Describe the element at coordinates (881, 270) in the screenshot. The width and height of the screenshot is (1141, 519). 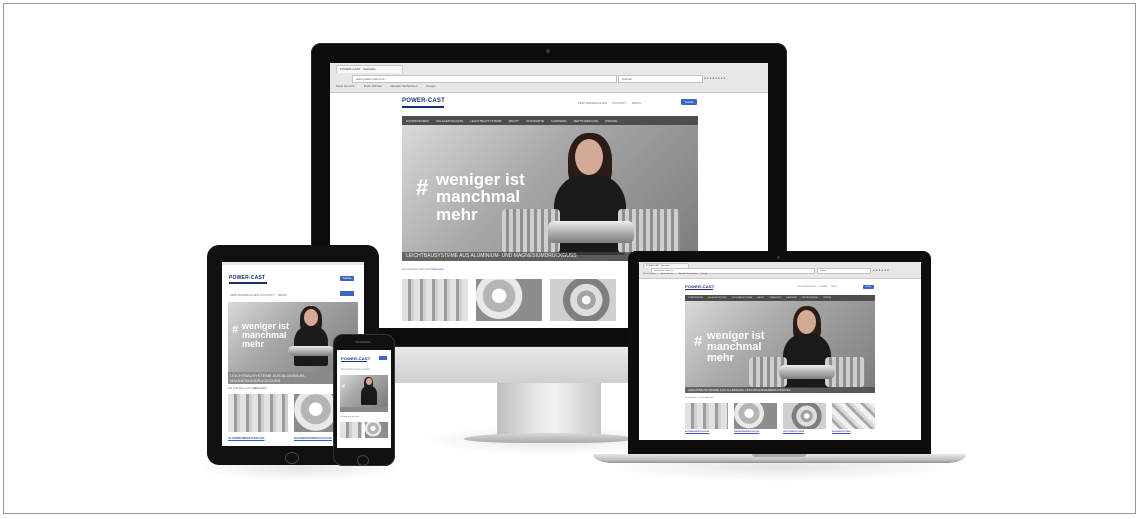
I see `browser-tools-icons: ●●●●●●` at that location.